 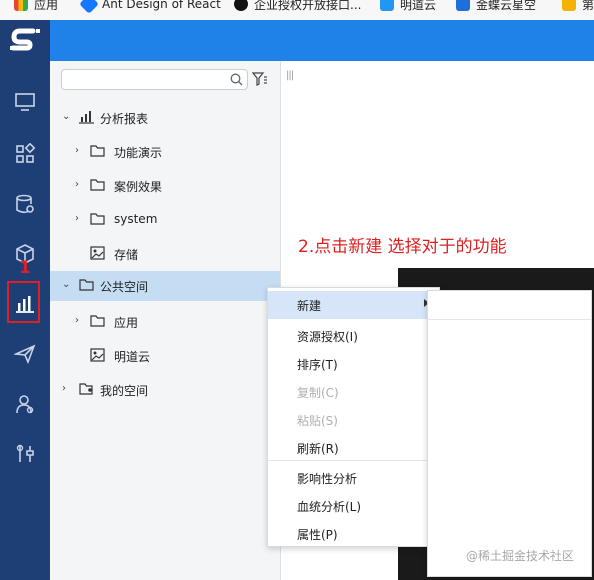 I want to click on bookmark-apps: 应用, so click(x=36, y=7).